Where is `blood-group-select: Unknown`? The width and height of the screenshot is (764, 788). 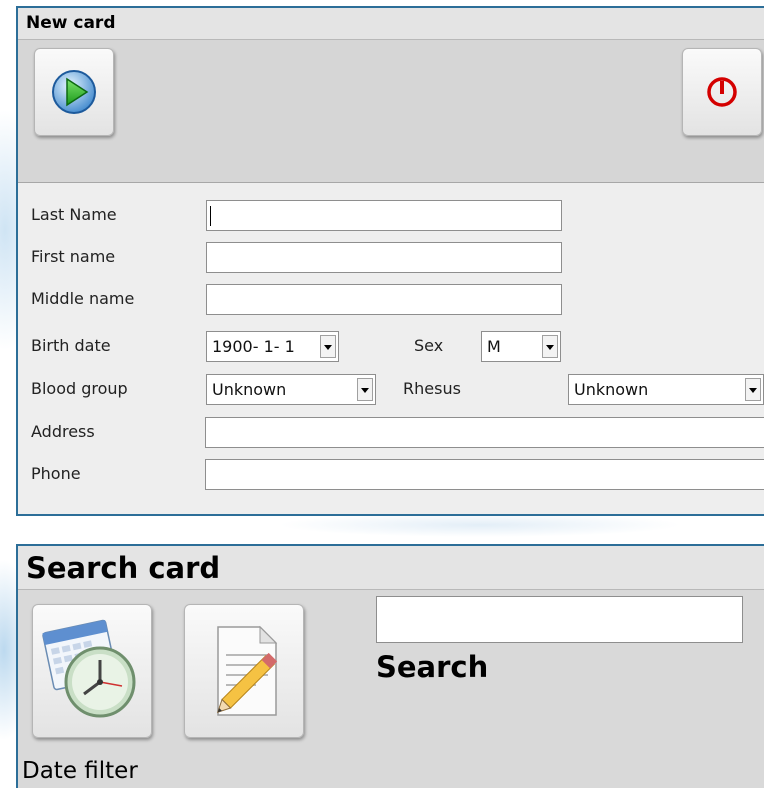 blood-group-select: Unknown is located at coordinates (291, 389).